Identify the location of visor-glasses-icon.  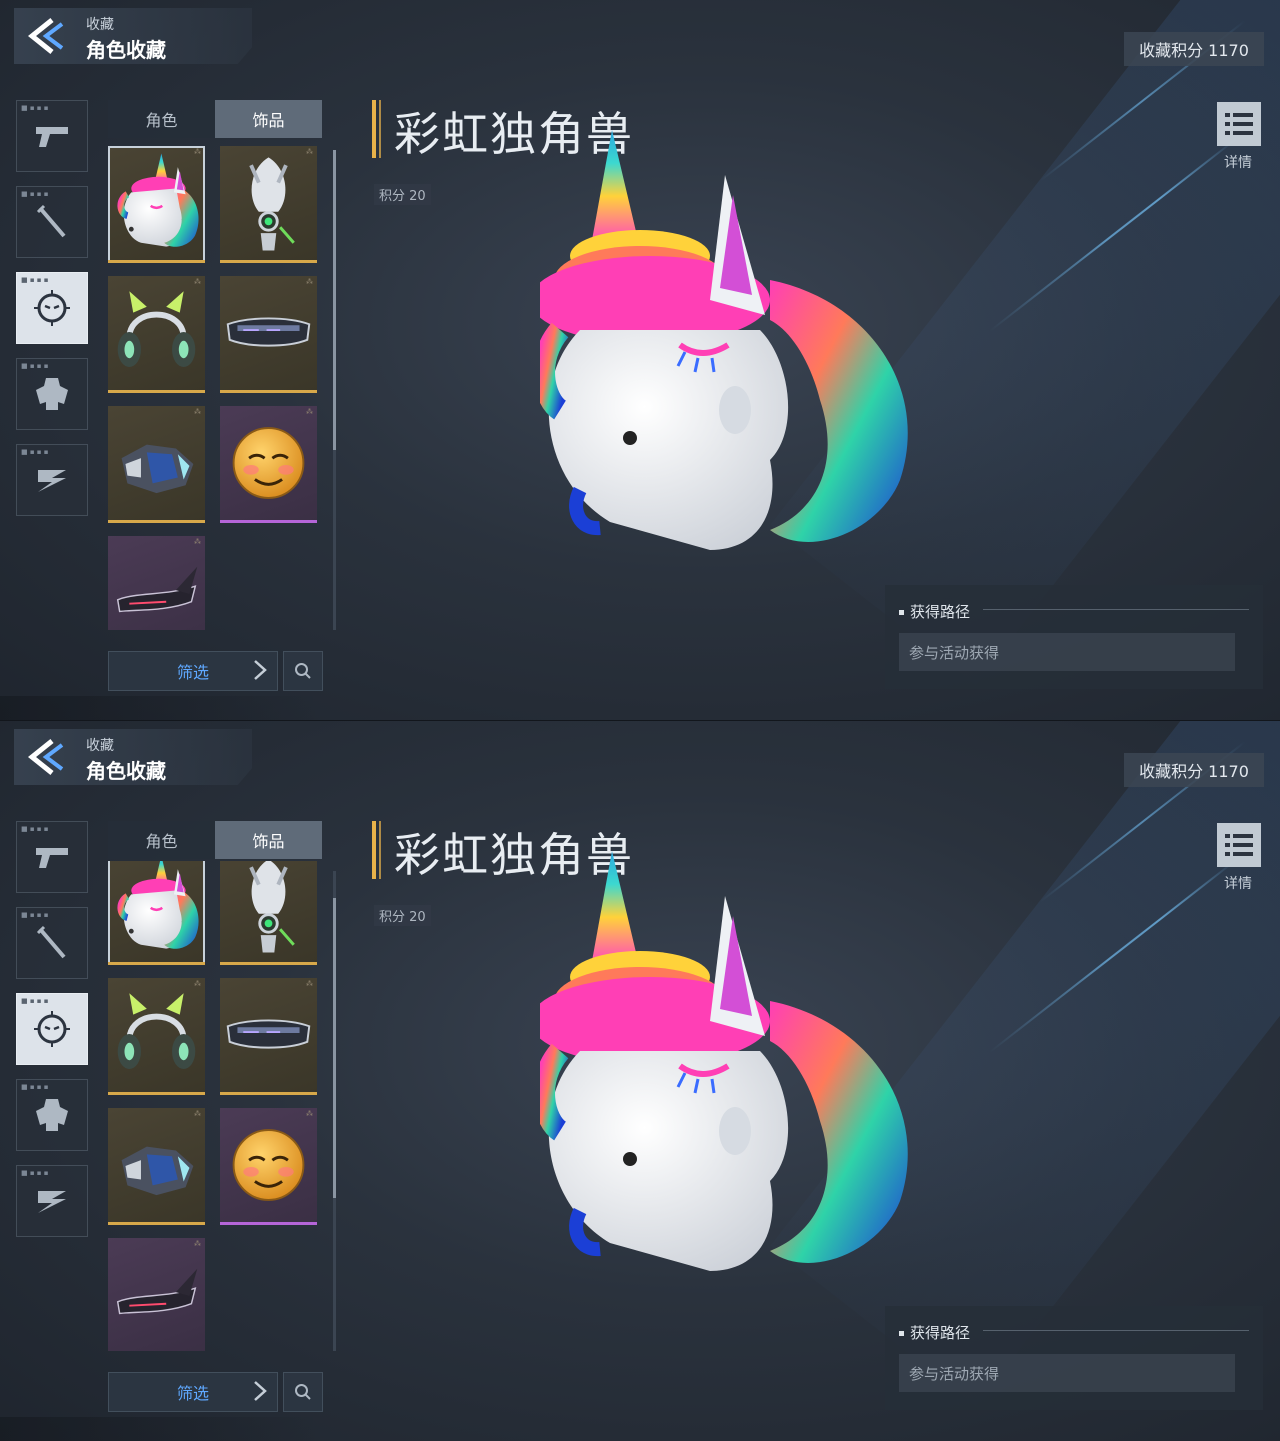
(268, 333).